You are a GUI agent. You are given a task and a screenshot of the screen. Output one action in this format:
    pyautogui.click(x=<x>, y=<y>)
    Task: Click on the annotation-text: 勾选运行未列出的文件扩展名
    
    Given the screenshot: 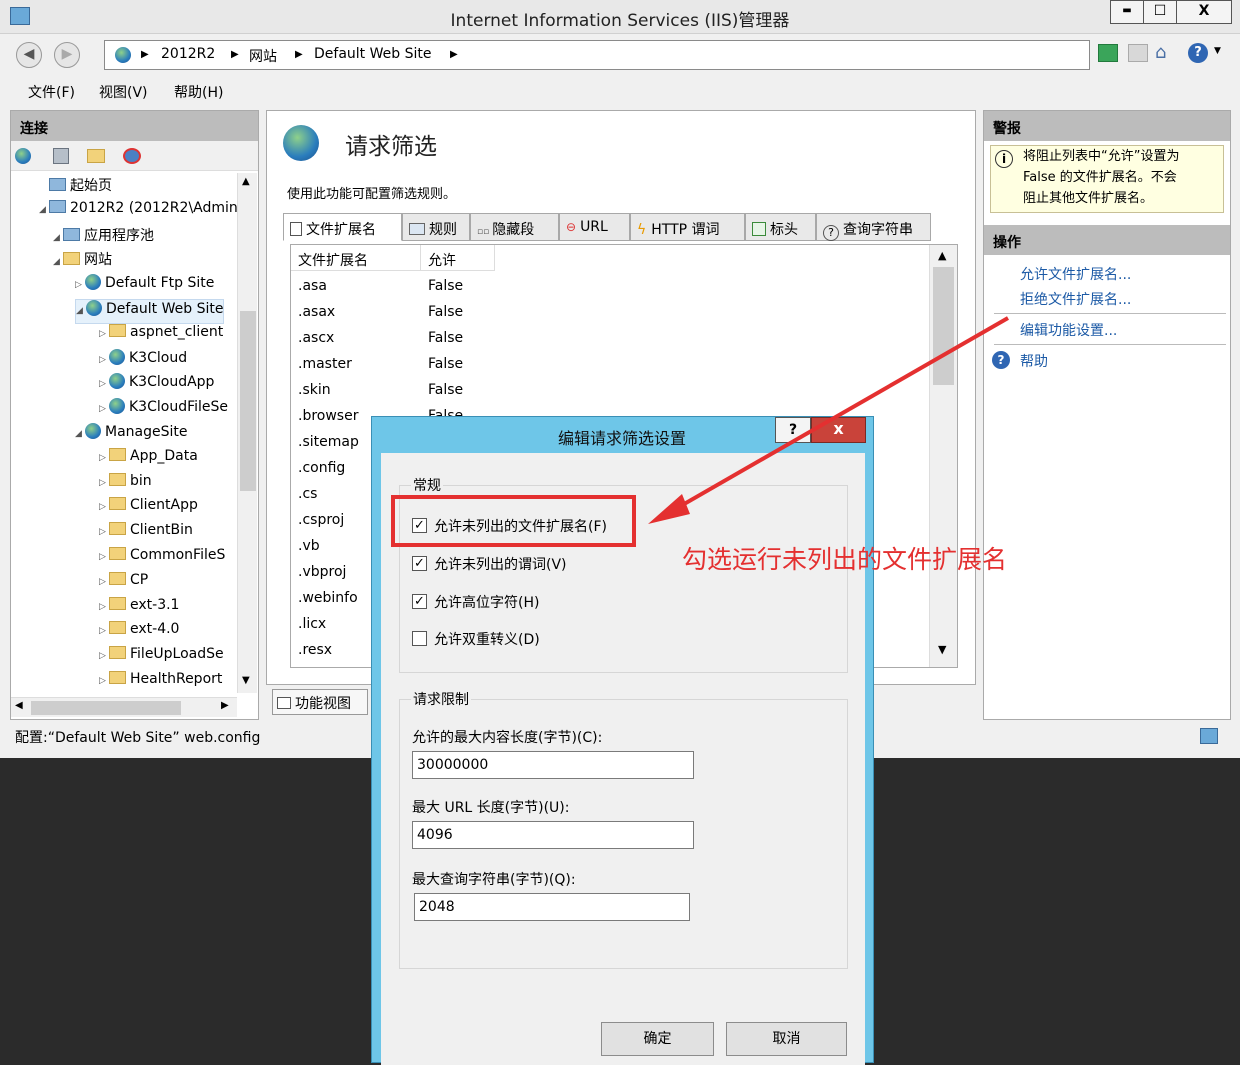 What is the action you would take?
    pyautogui.click(x=845, y=559)
    